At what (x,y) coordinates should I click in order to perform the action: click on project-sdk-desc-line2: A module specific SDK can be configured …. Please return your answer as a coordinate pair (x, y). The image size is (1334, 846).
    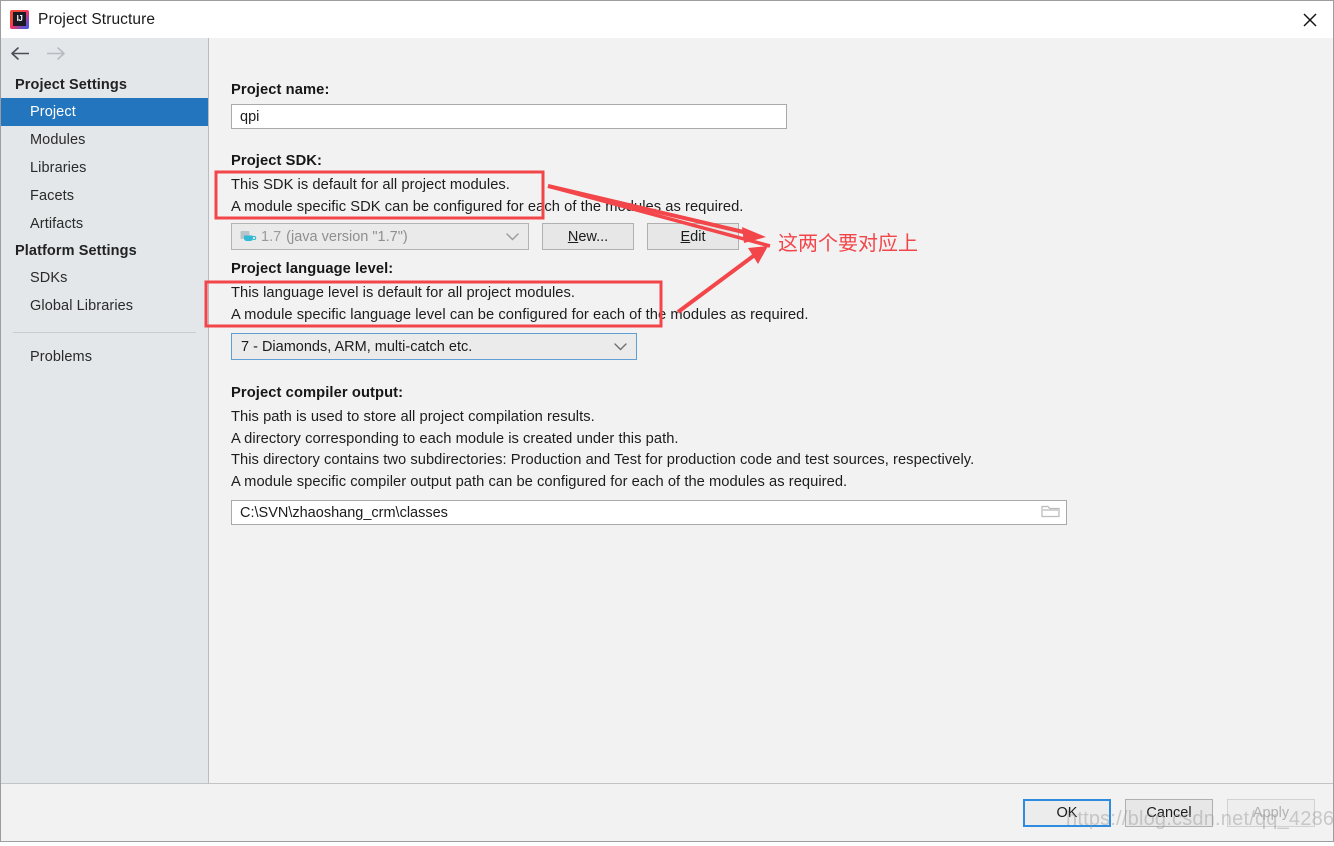
    Looking at the image, I should click on (487, 206).